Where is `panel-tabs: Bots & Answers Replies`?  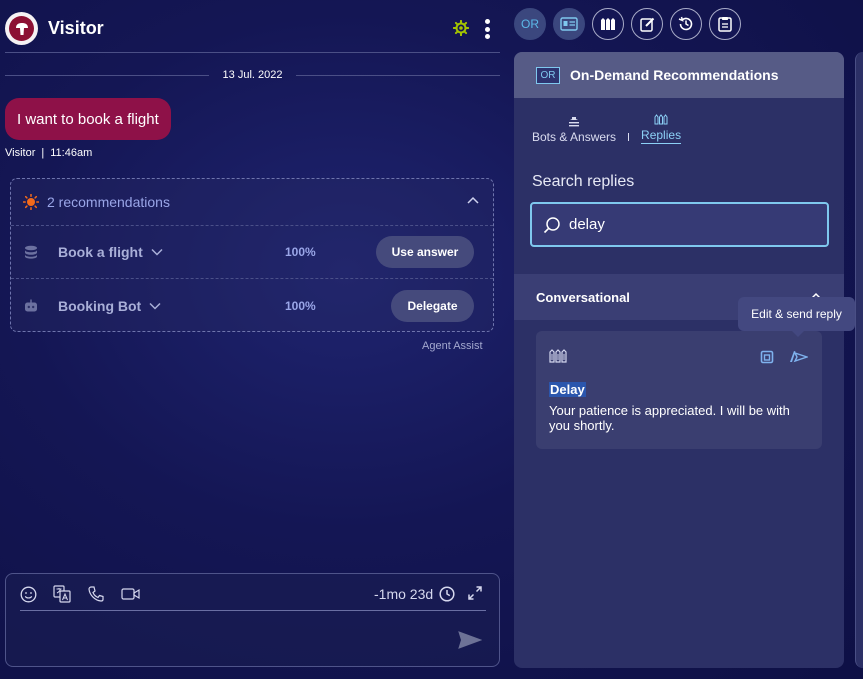
panel-tabs: Bots & Answers Replies is located at coordinates (607, 129).